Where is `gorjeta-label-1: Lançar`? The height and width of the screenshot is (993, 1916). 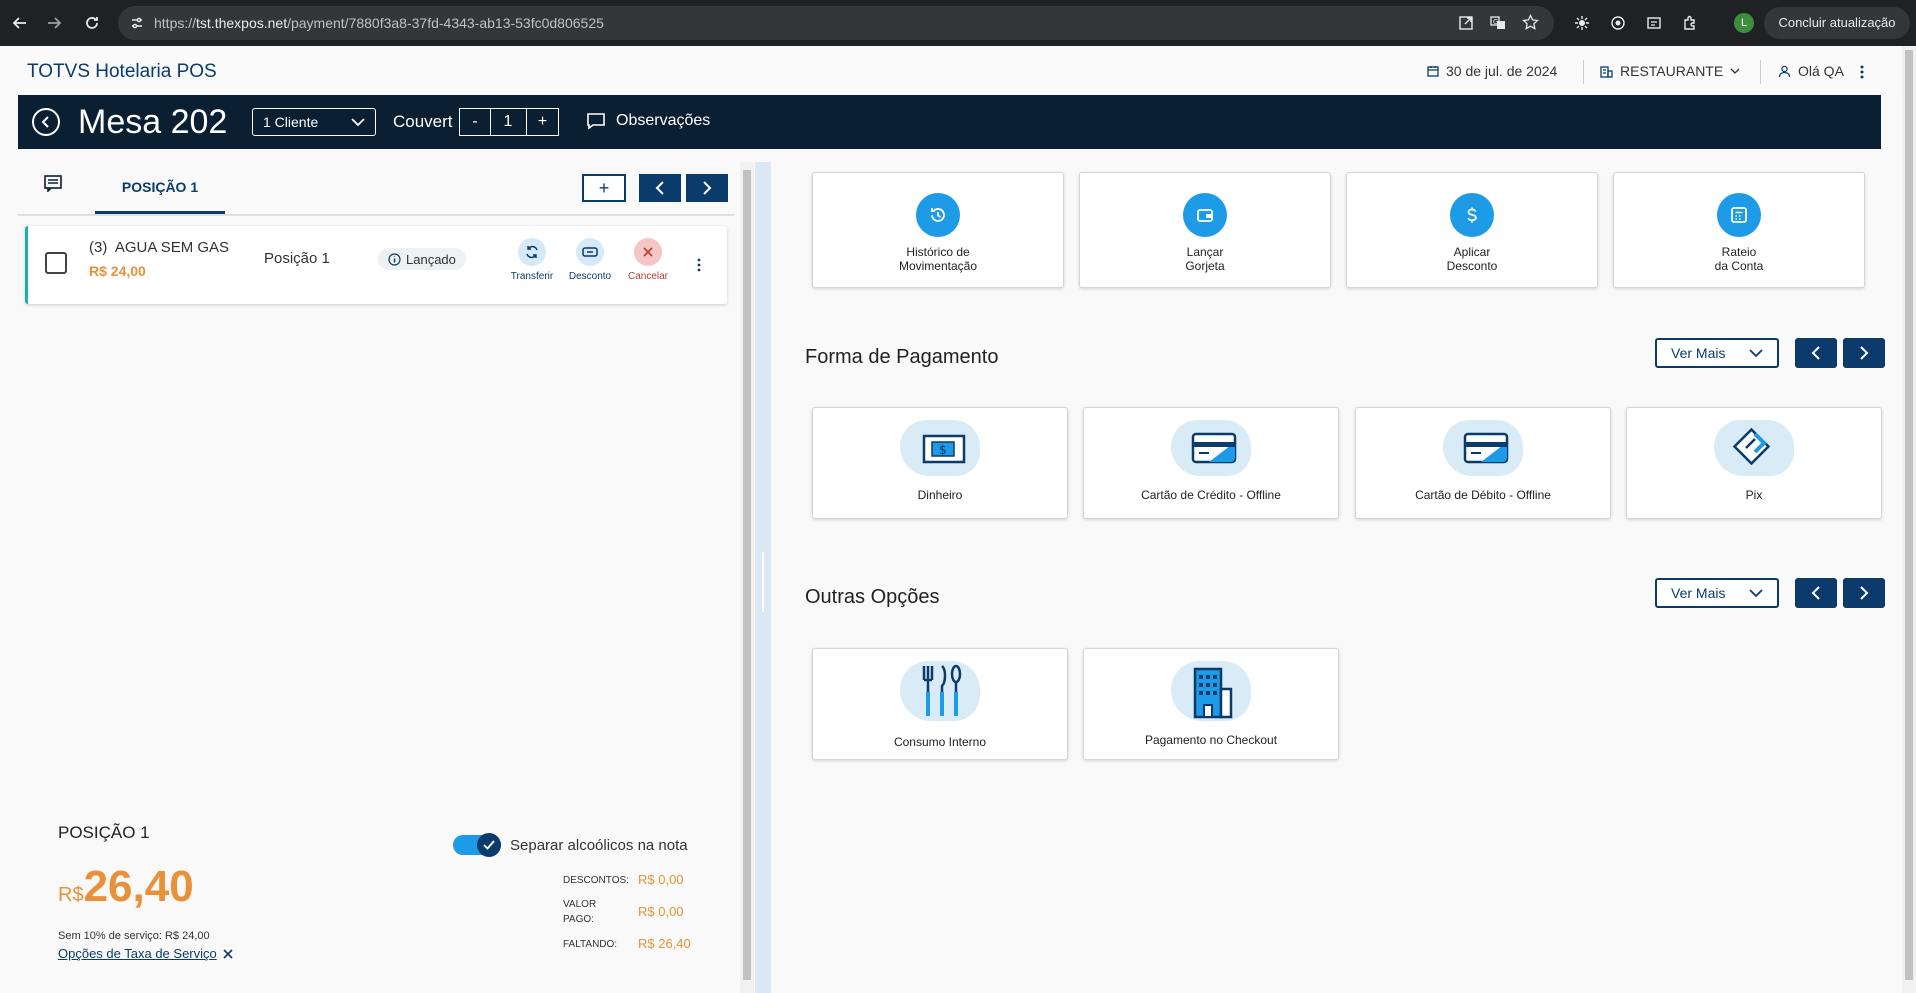 gorjeta-label-1: Lançar is located at coordinates (1205, 252).